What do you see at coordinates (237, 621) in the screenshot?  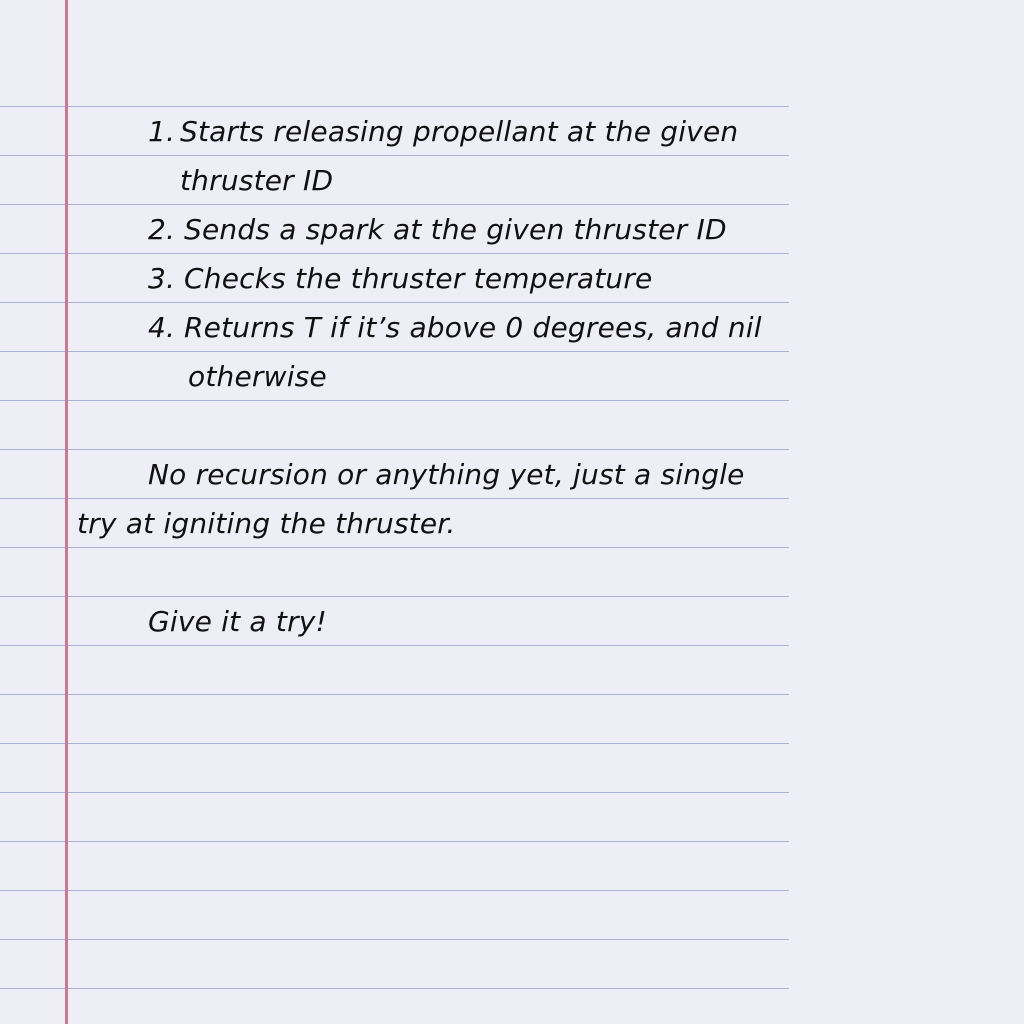 I see `paragraph-2: Give it a try!` at bounding box center [237, 621].